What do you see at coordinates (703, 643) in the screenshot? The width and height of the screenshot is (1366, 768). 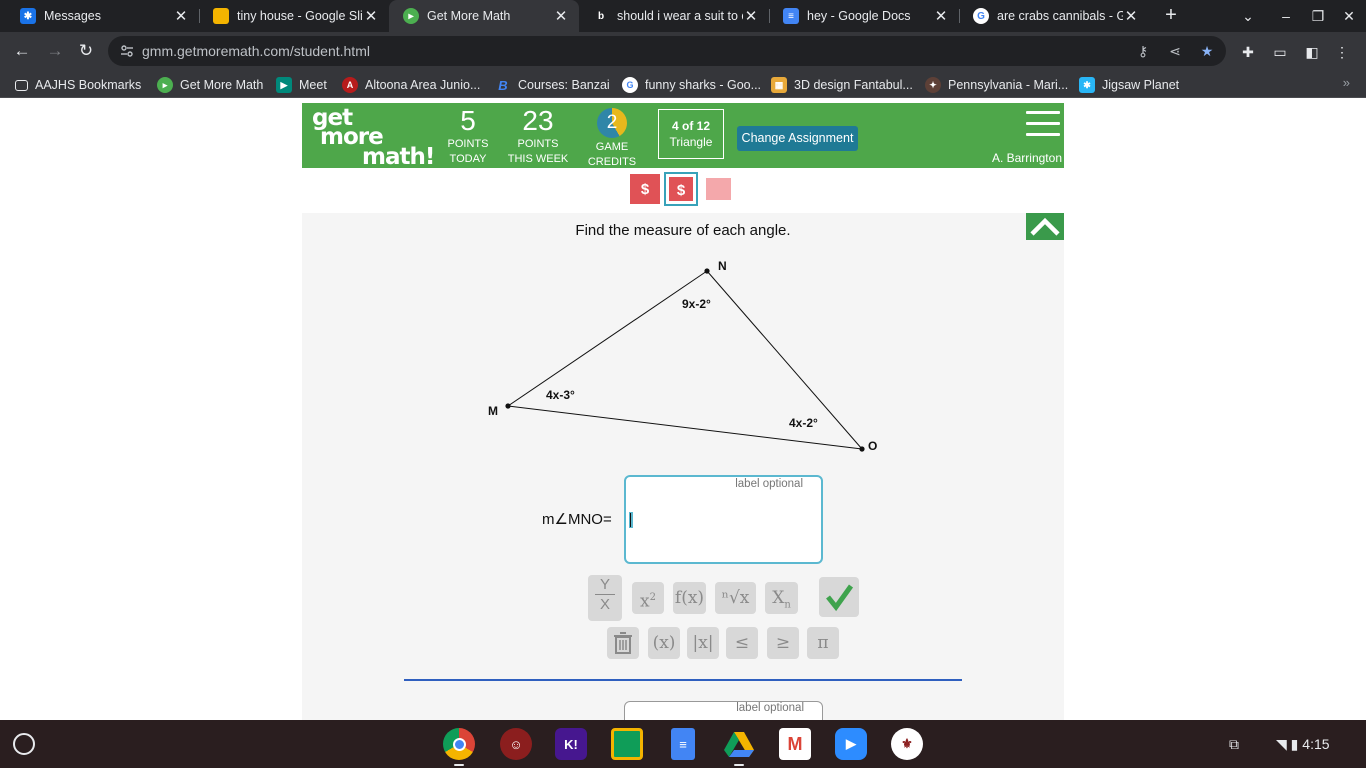 I see `absolute-value-button: |x|` at bounding box center [703, 643].